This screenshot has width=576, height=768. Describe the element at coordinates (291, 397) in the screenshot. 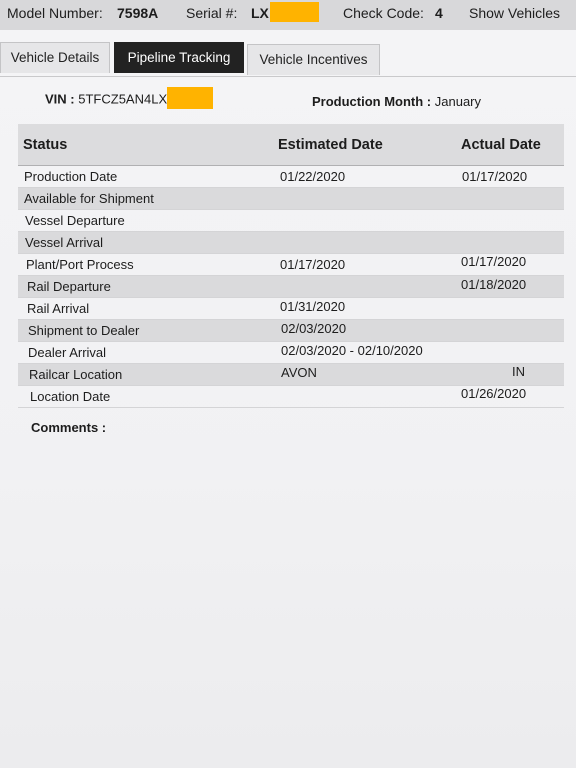

I see `table-row: Location Date 01/26/2020` at that location.